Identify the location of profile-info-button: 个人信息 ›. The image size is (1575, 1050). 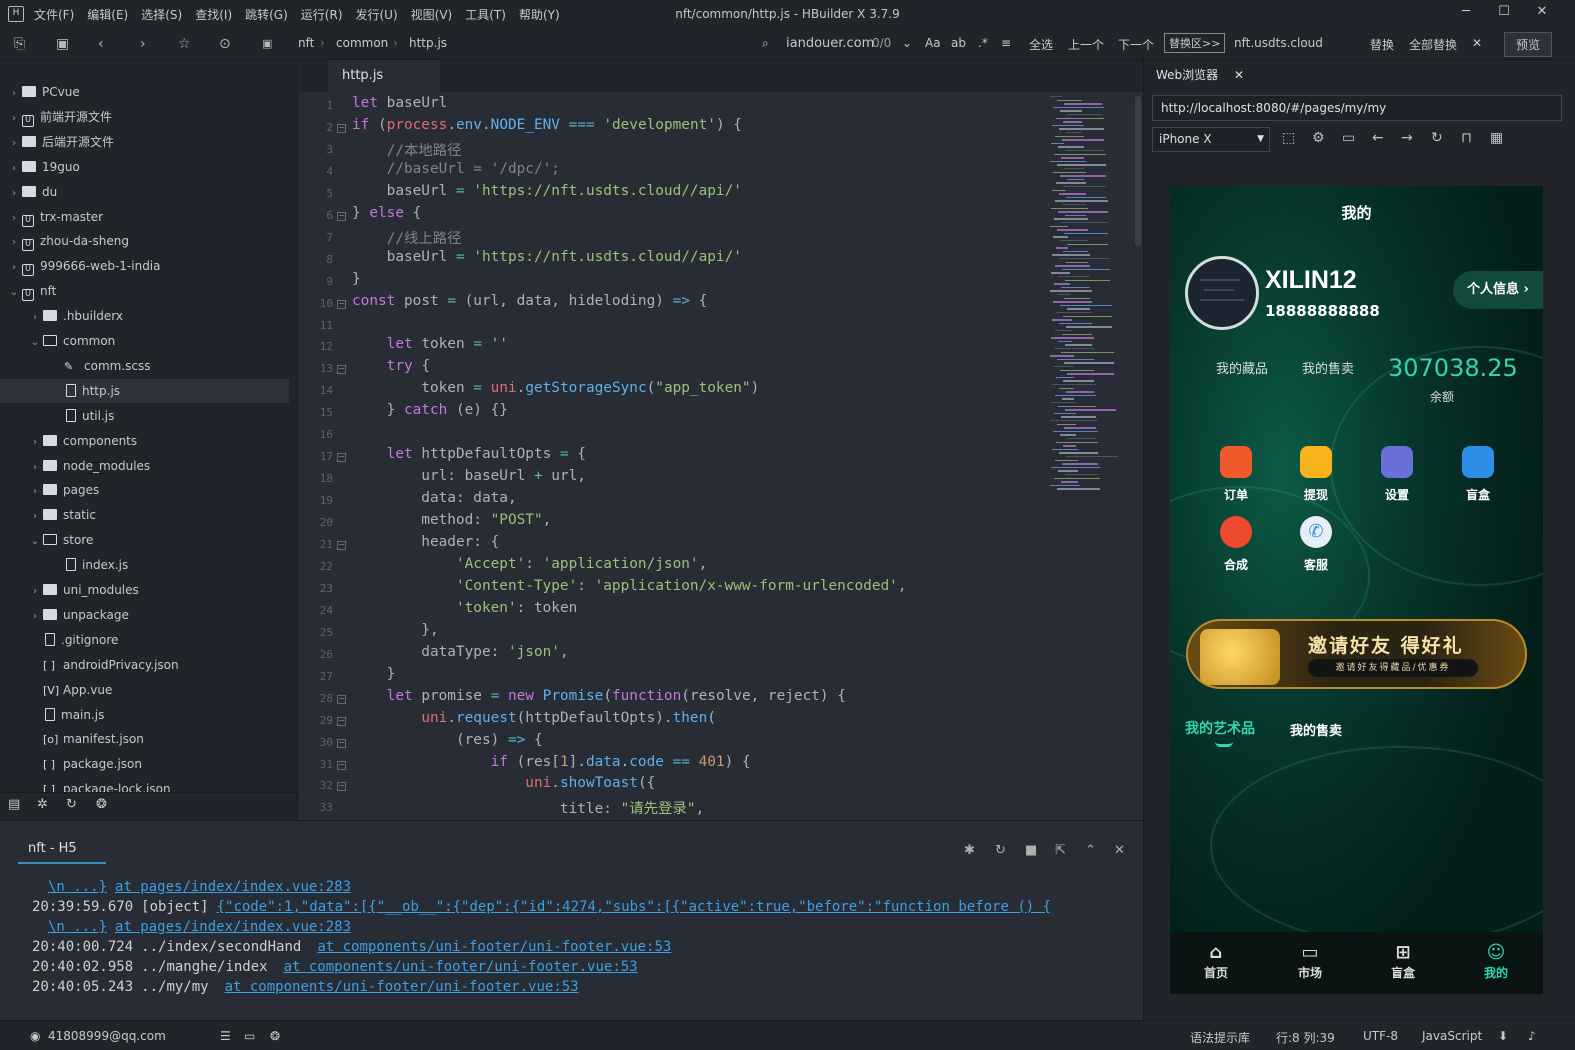
(1498, 290).